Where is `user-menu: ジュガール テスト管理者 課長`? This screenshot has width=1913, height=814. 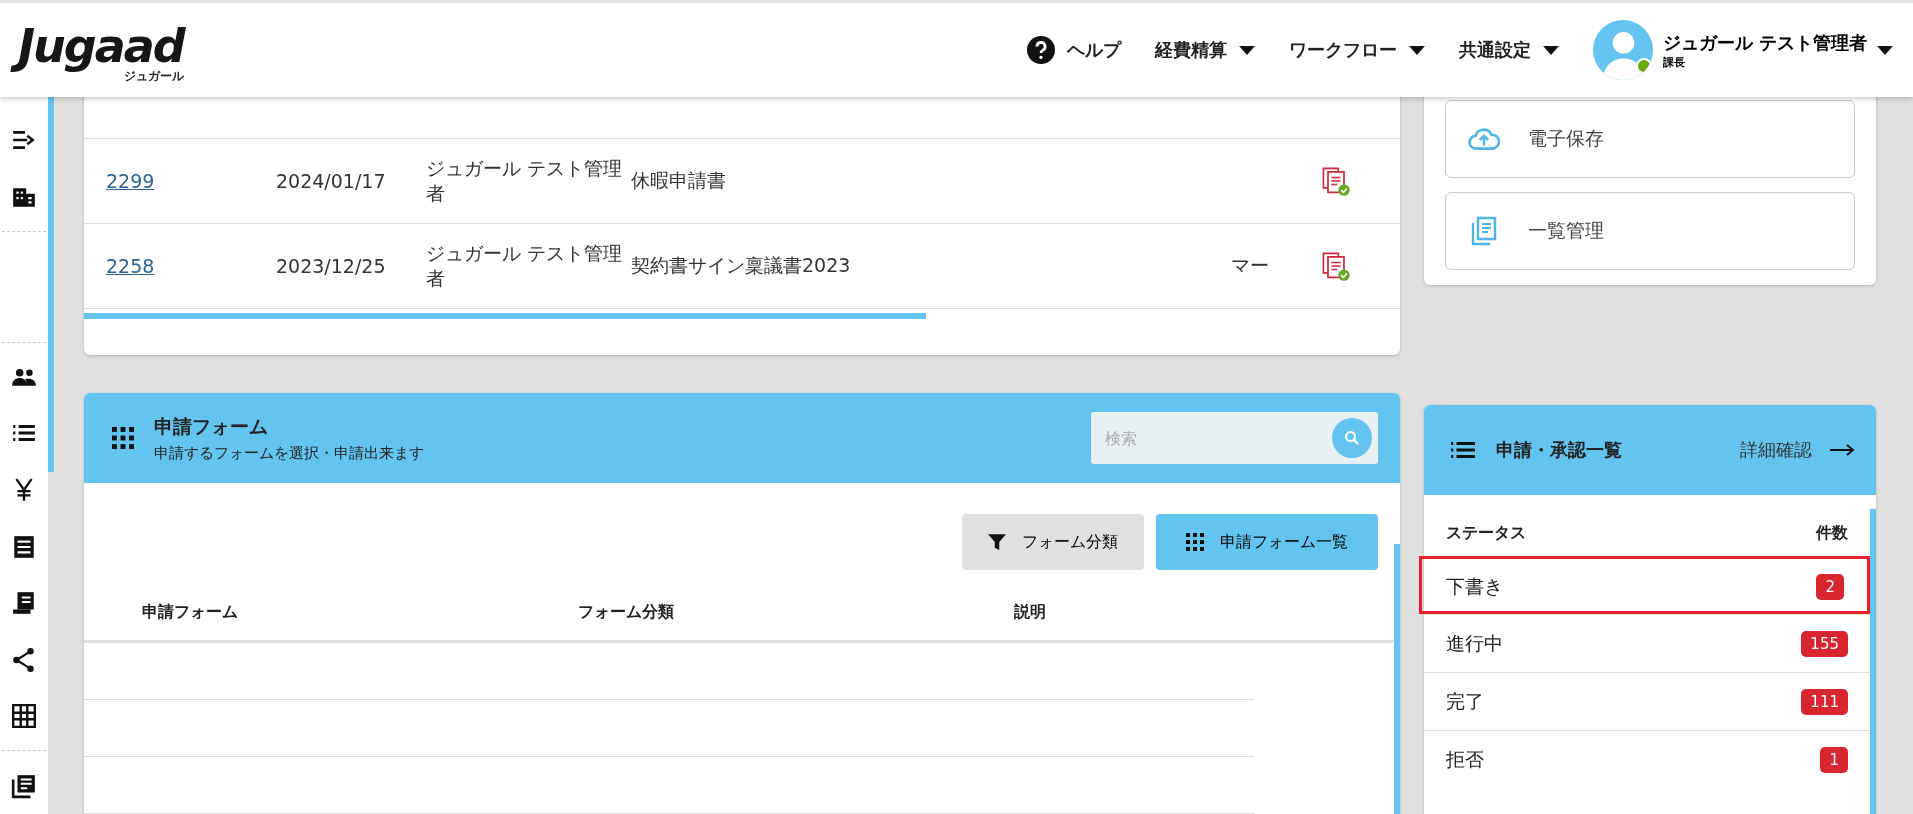 user-menu: ジュガール テスト管理者 課長 is located at coordinates (1742, 50).